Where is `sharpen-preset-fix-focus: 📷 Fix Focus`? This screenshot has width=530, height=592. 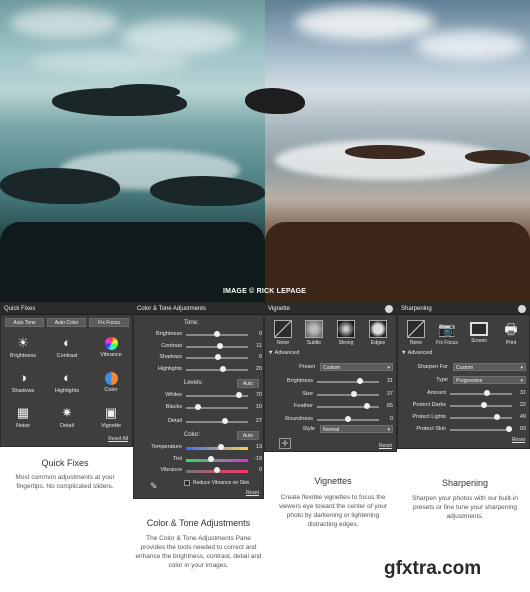
sharpen-preset-fix-focus: 📷 Fix Focus is located at coordinates (447, 333).